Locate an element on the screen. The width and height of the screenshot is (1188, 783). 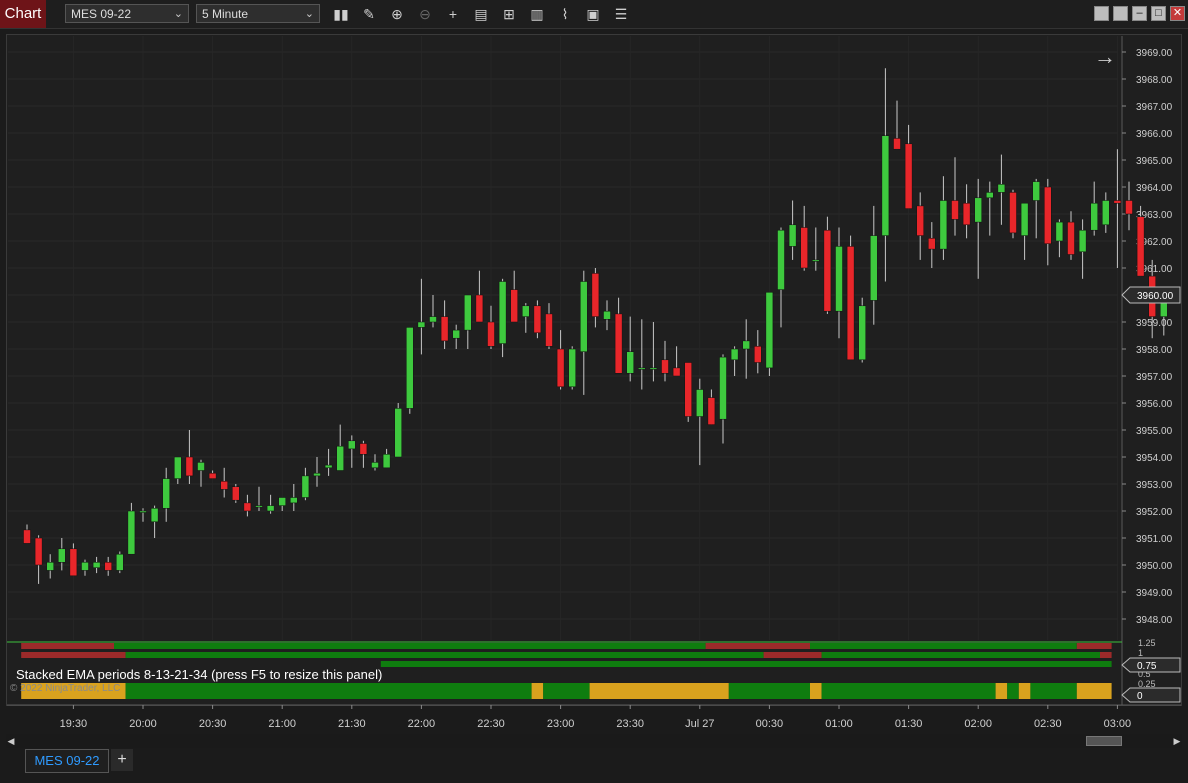
zoom-in-icon: ⊕ is located at coordinates (397, 14).